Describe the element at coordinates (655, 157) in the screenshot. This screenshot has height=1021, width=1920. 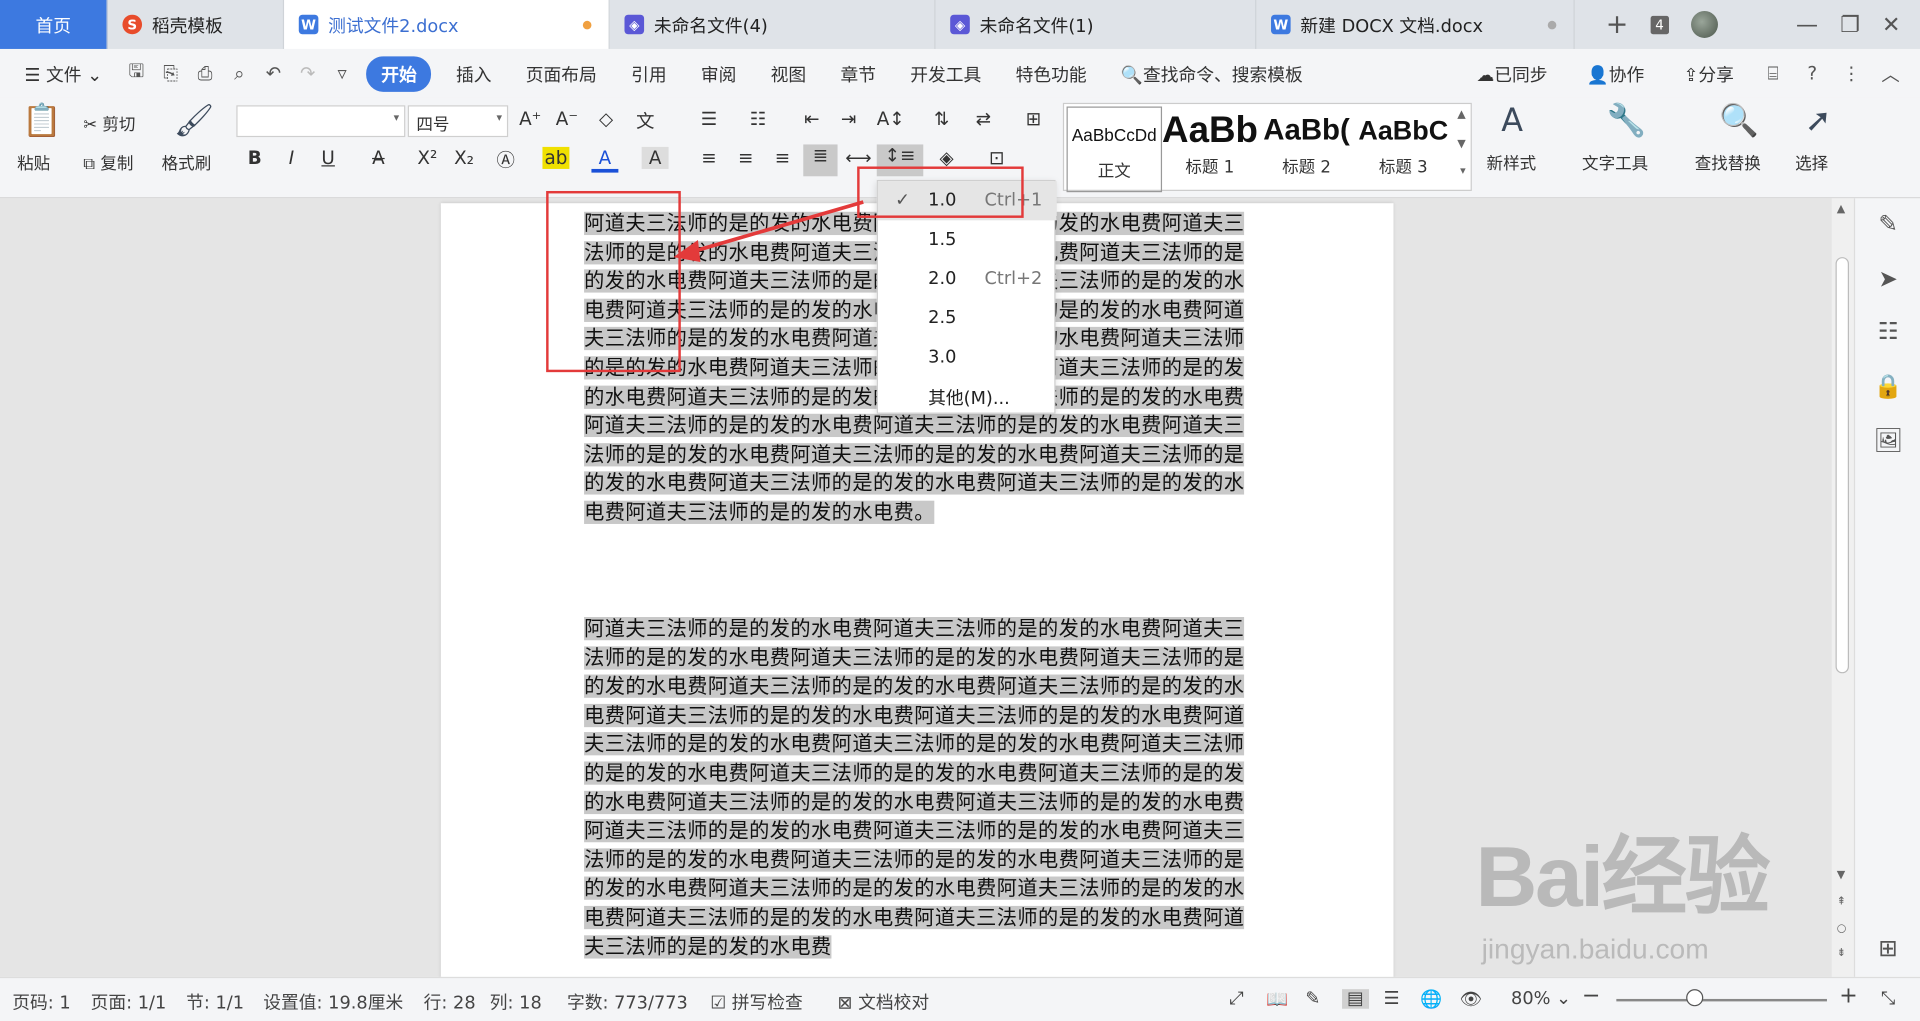
I see `char-shading-icon: A` at that location.